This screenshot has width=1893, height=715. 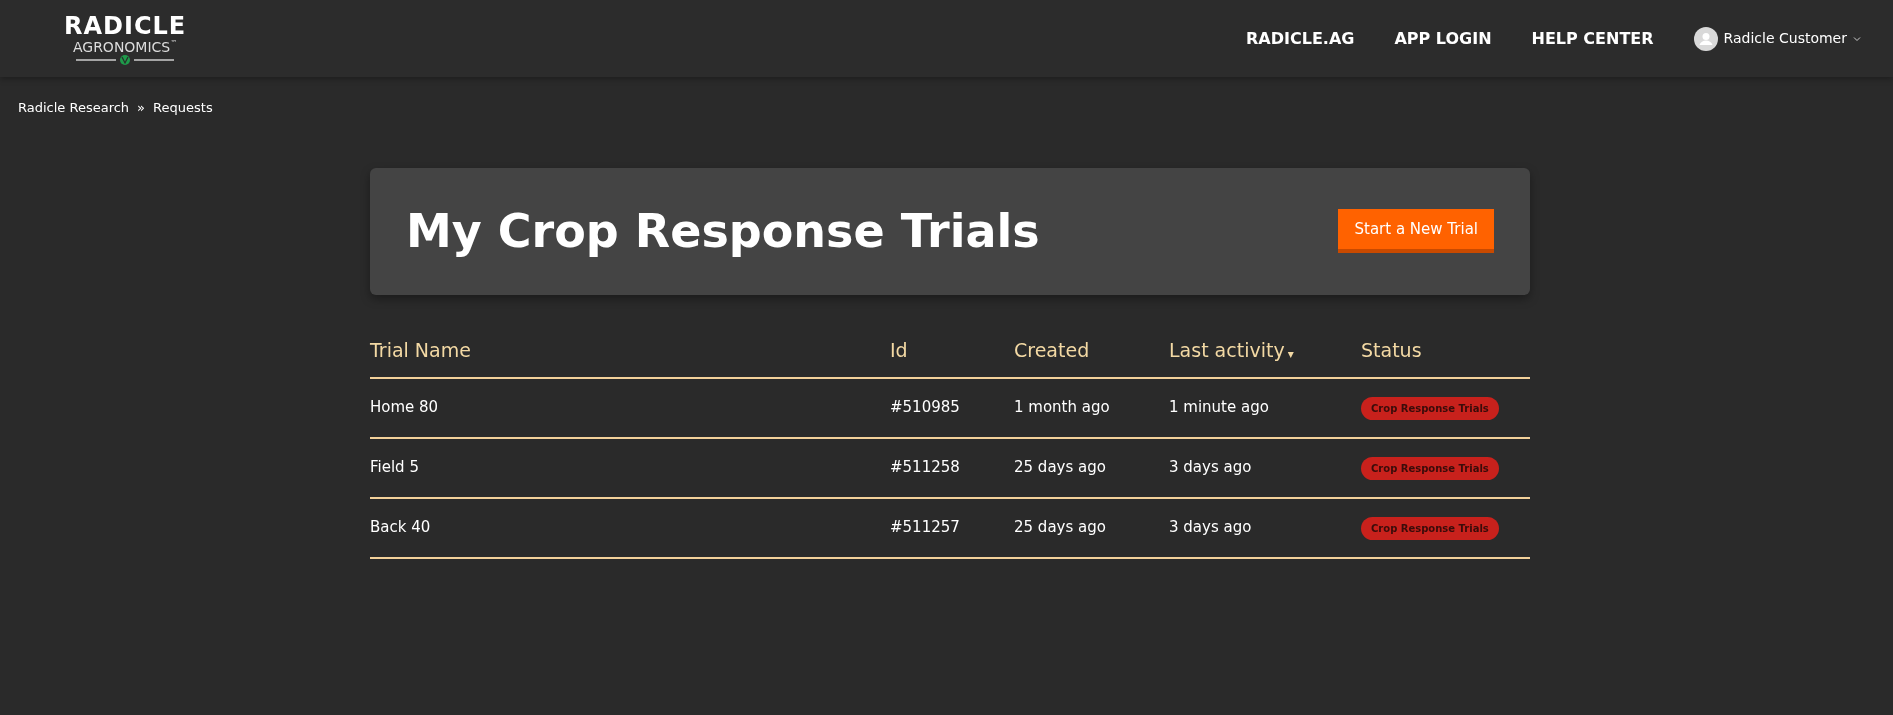 I want to click on table-cell-text: Home 80, so click(x=405, y=408).